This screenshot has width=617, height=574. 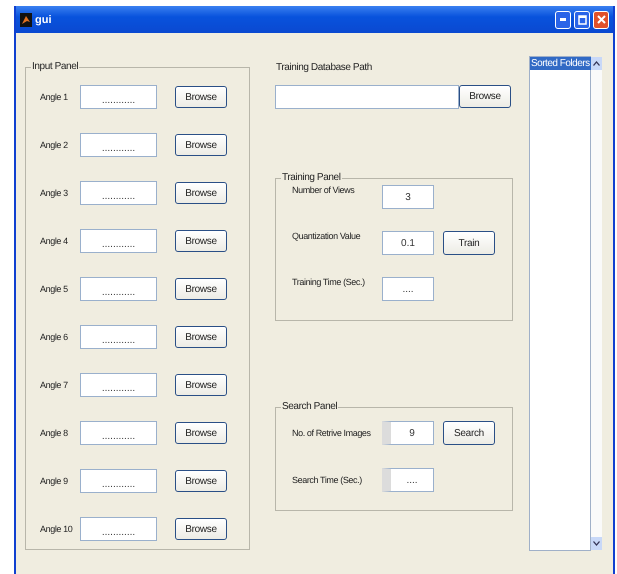 What do you see at coordinates (560, 63) in the screenshot?
I see `list-item: Sorted Folders` at bounding box center [560, 63].